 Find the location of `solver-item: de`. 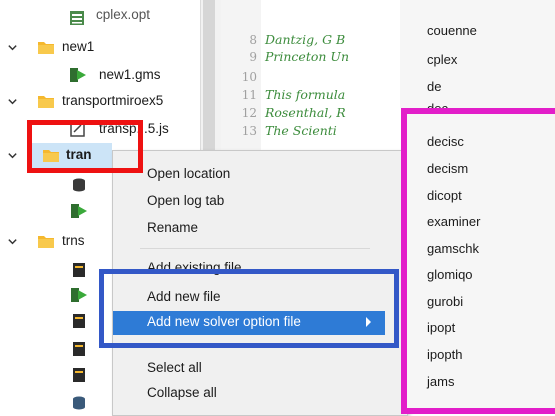

solver-item: de is located at coordinates (434, 86).